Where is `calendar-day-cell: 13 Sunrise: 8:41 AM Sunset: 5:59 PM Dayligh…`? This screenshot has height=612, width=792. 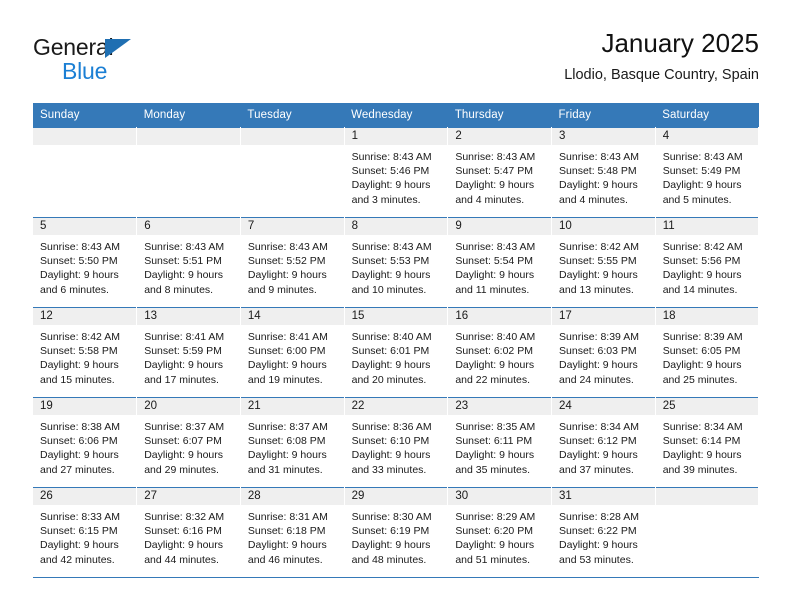
calendar-day-cell: 13 Sunrise: 8:41 AM Sunset: 5:59 PM Dayligh… is located at coordinates (188, 352).